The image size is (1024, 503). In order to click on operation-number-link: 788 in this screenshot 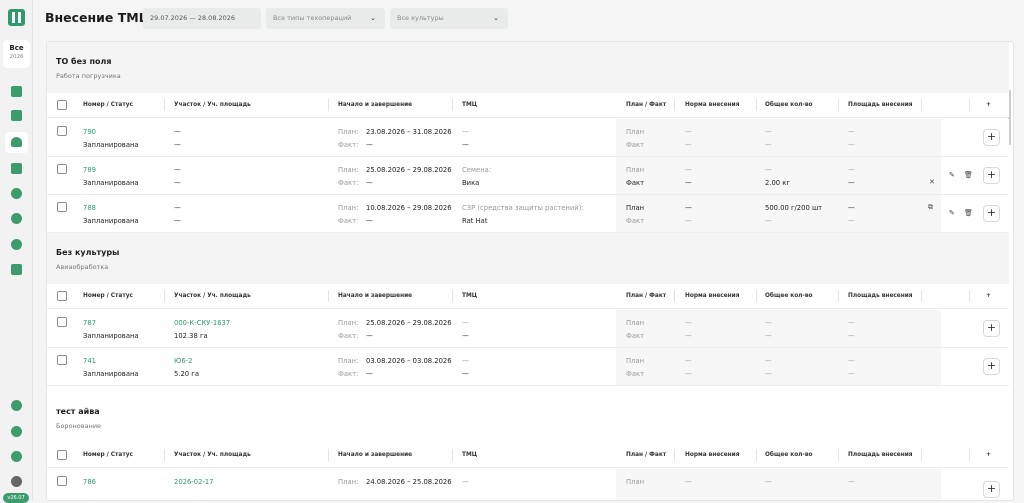, I will do `click(89, 208)`.